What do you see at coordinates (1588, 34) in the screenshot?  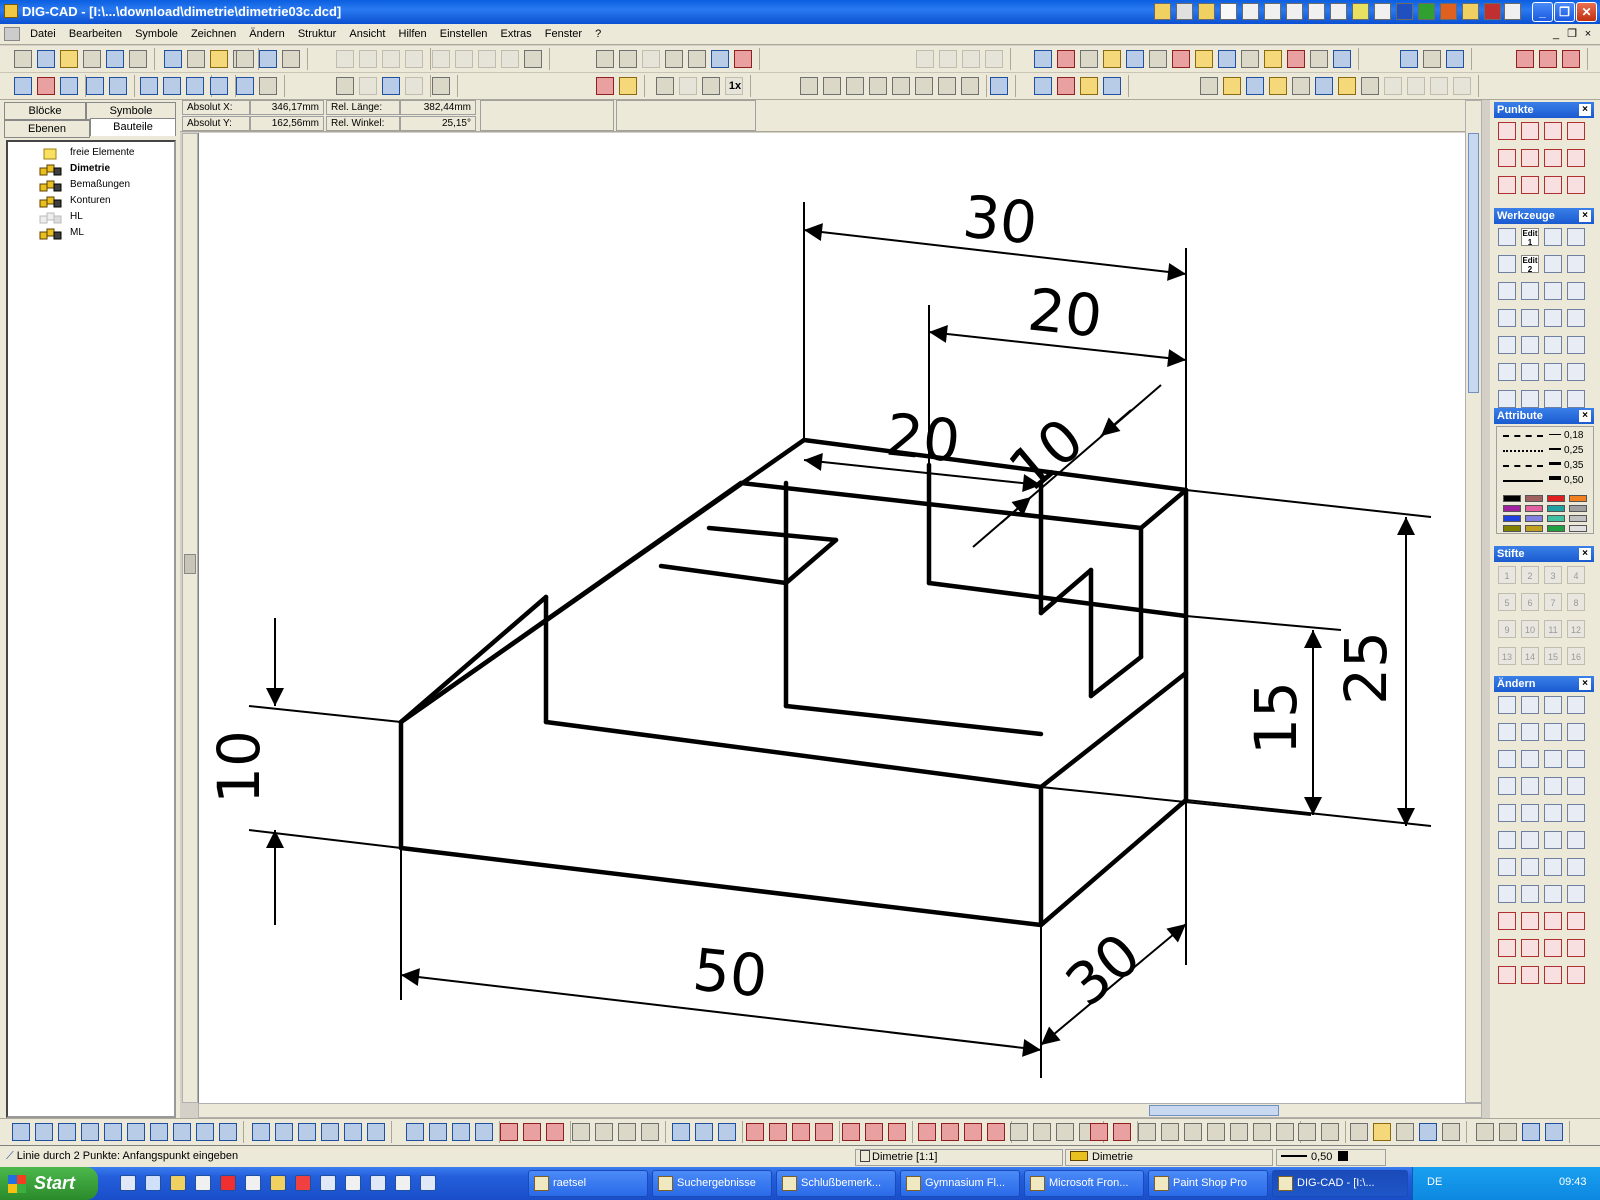 I see `doc-close-button: ×` at bounding box center [1588, 34].